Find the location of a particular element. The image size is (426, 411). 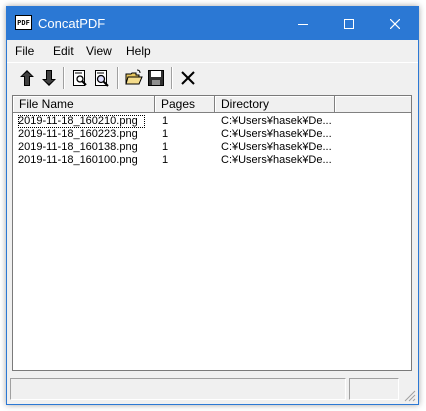

status-panel-main is located at coordinates (178, 389).